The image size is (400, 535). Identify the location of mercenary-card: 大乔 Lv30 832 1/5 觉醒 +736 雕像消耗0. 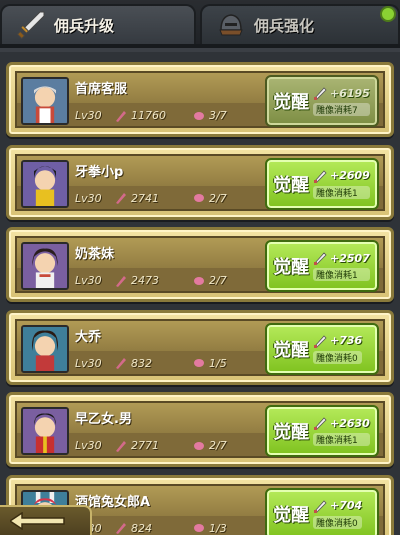
(200, 347).